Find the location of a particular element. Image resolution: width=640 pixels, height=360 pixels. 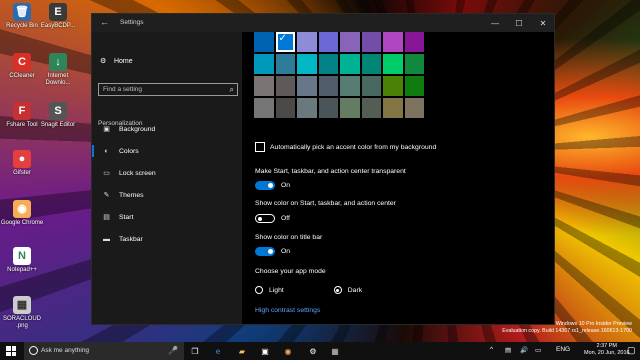

title-bar: ← Settings — ☐ ✕ is located at coordinates (323, 23).